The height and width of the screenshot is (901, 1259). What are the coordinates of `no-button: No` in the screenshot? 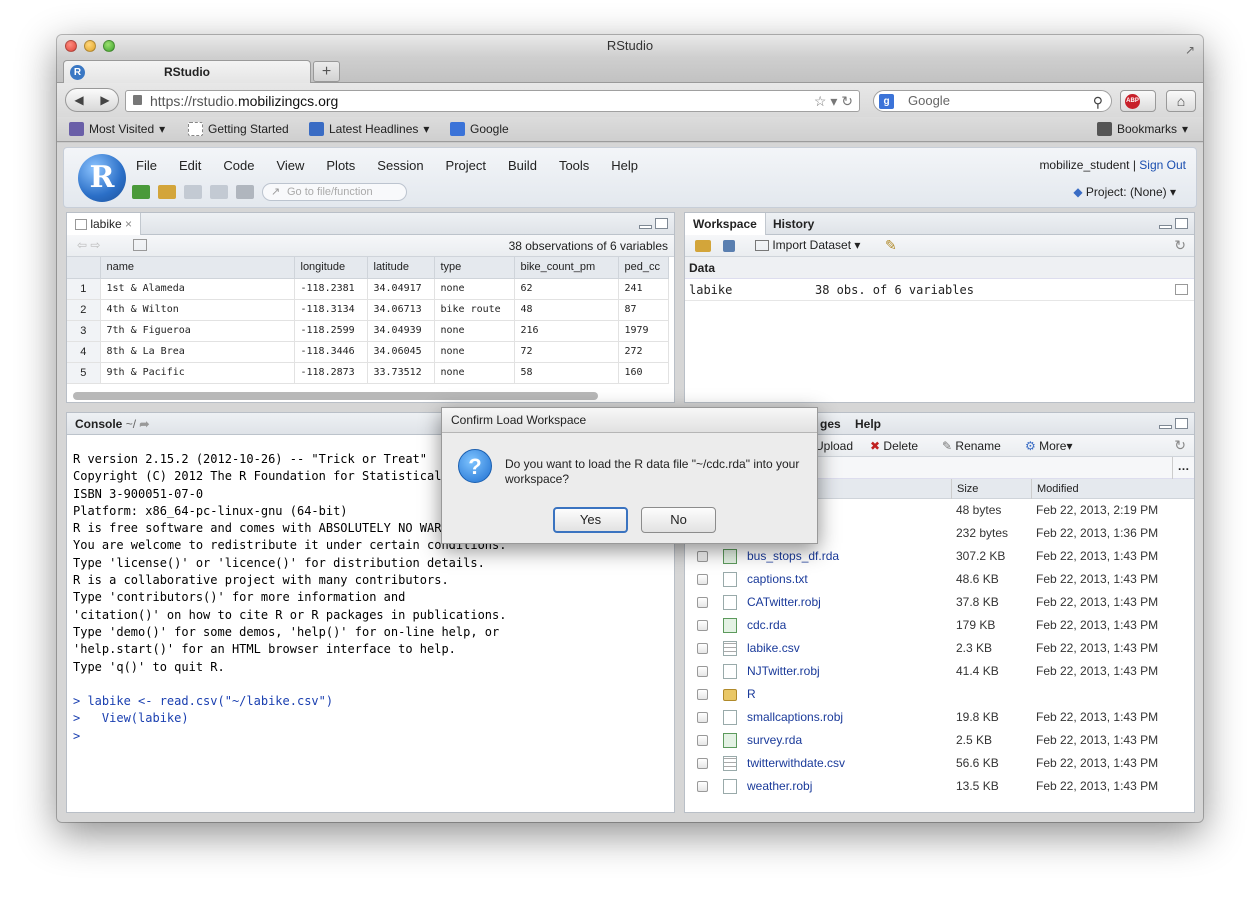 It's located at (678, 520).